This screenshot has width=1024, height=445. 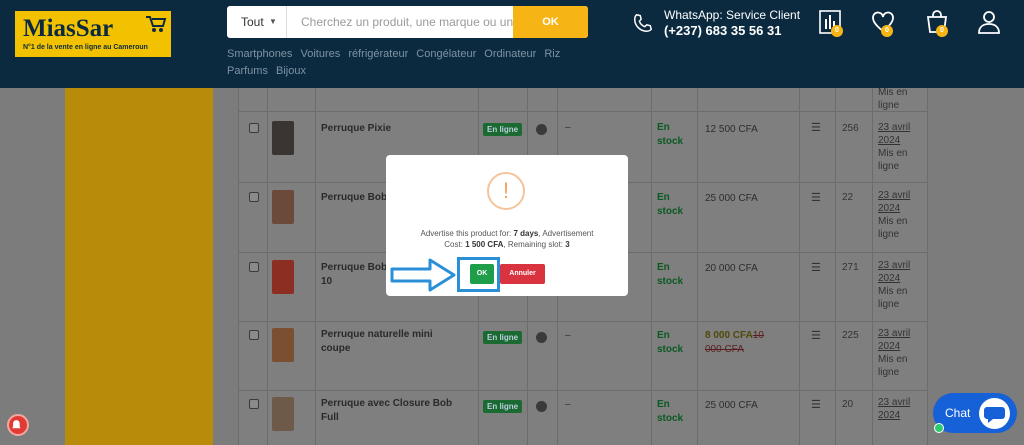 I want to click on whatsapp-number: (+237) 683 35 56 31, so click(x=722, y=30).